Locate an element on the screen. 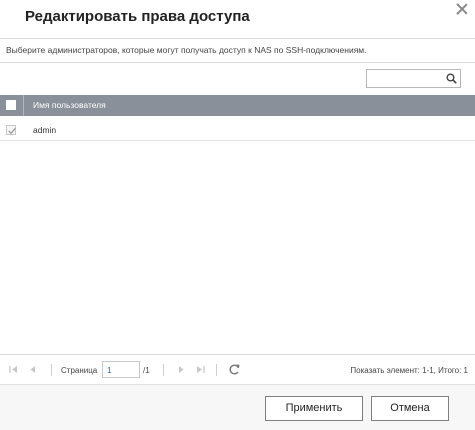  search-box is located at coordinates (413, 79).